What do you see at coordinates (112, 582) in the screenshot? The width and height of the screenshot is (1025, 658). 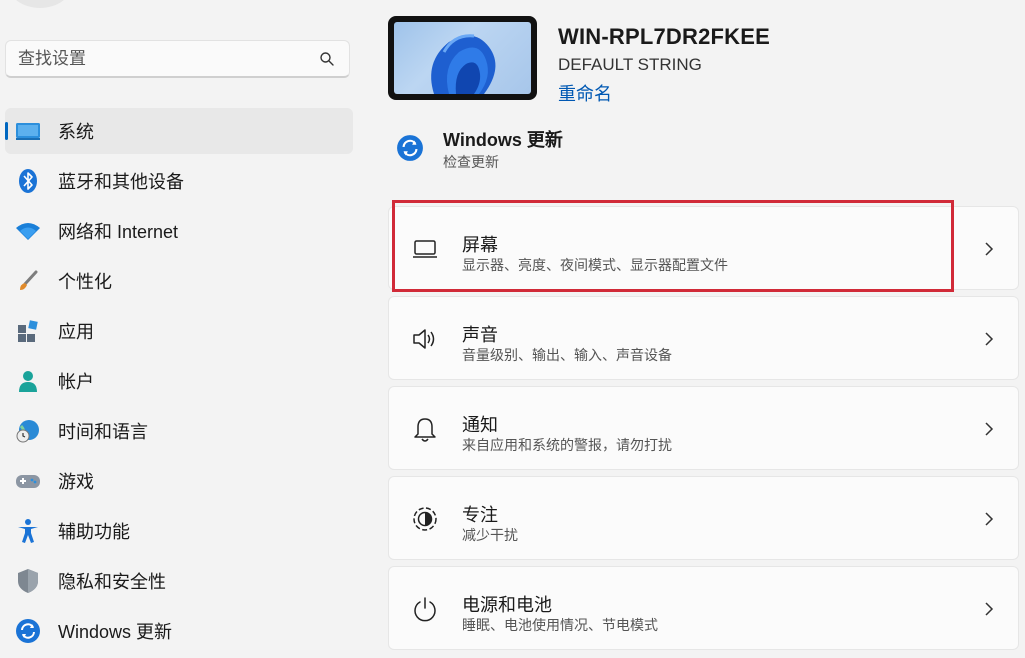 I see `sidebar-item-label: 隐私和安全性` at bounding box center [112, 582].